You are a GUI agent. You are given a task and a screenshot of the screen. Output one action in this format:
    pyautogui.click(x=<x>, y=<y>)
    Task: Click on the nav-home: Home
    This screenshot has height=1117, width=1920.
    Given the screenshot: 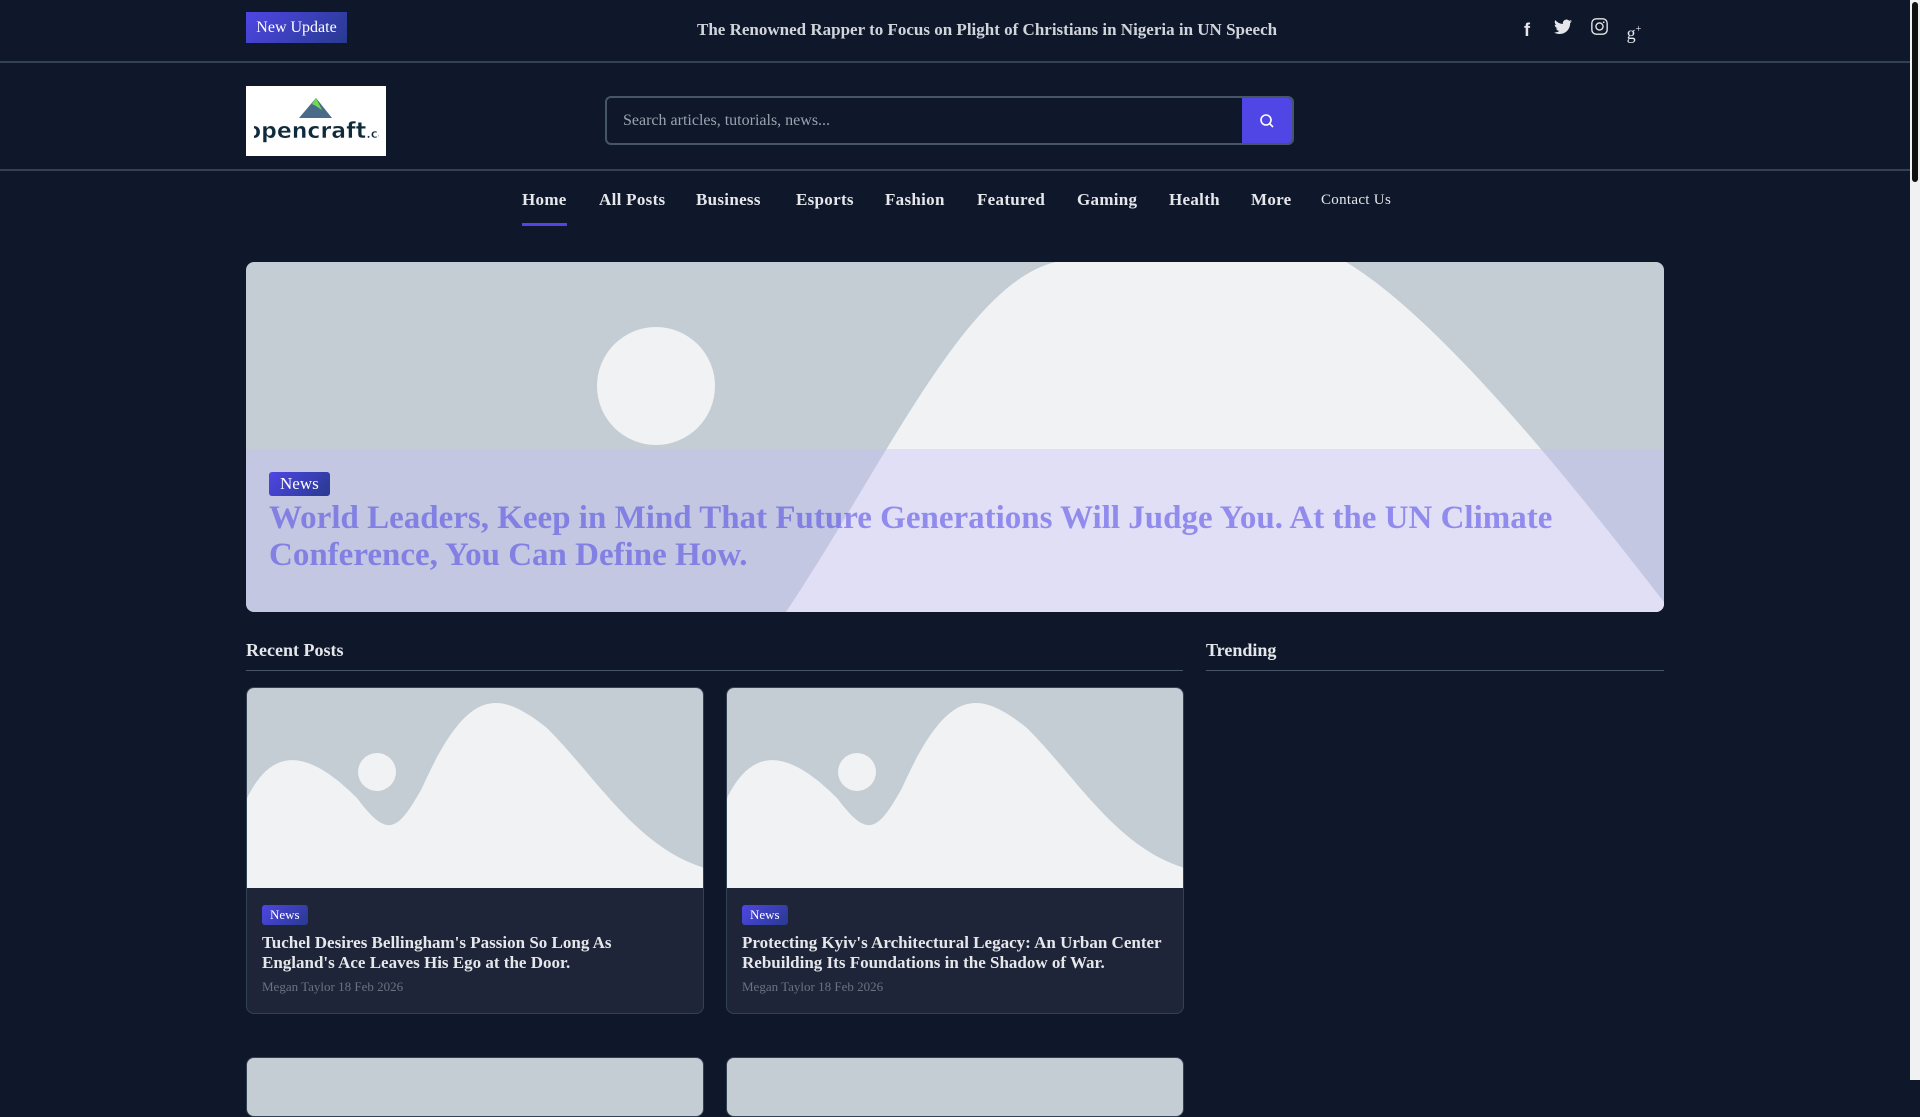 What is the action you would take?
    pyautogui.click(x=544, y=208)
    